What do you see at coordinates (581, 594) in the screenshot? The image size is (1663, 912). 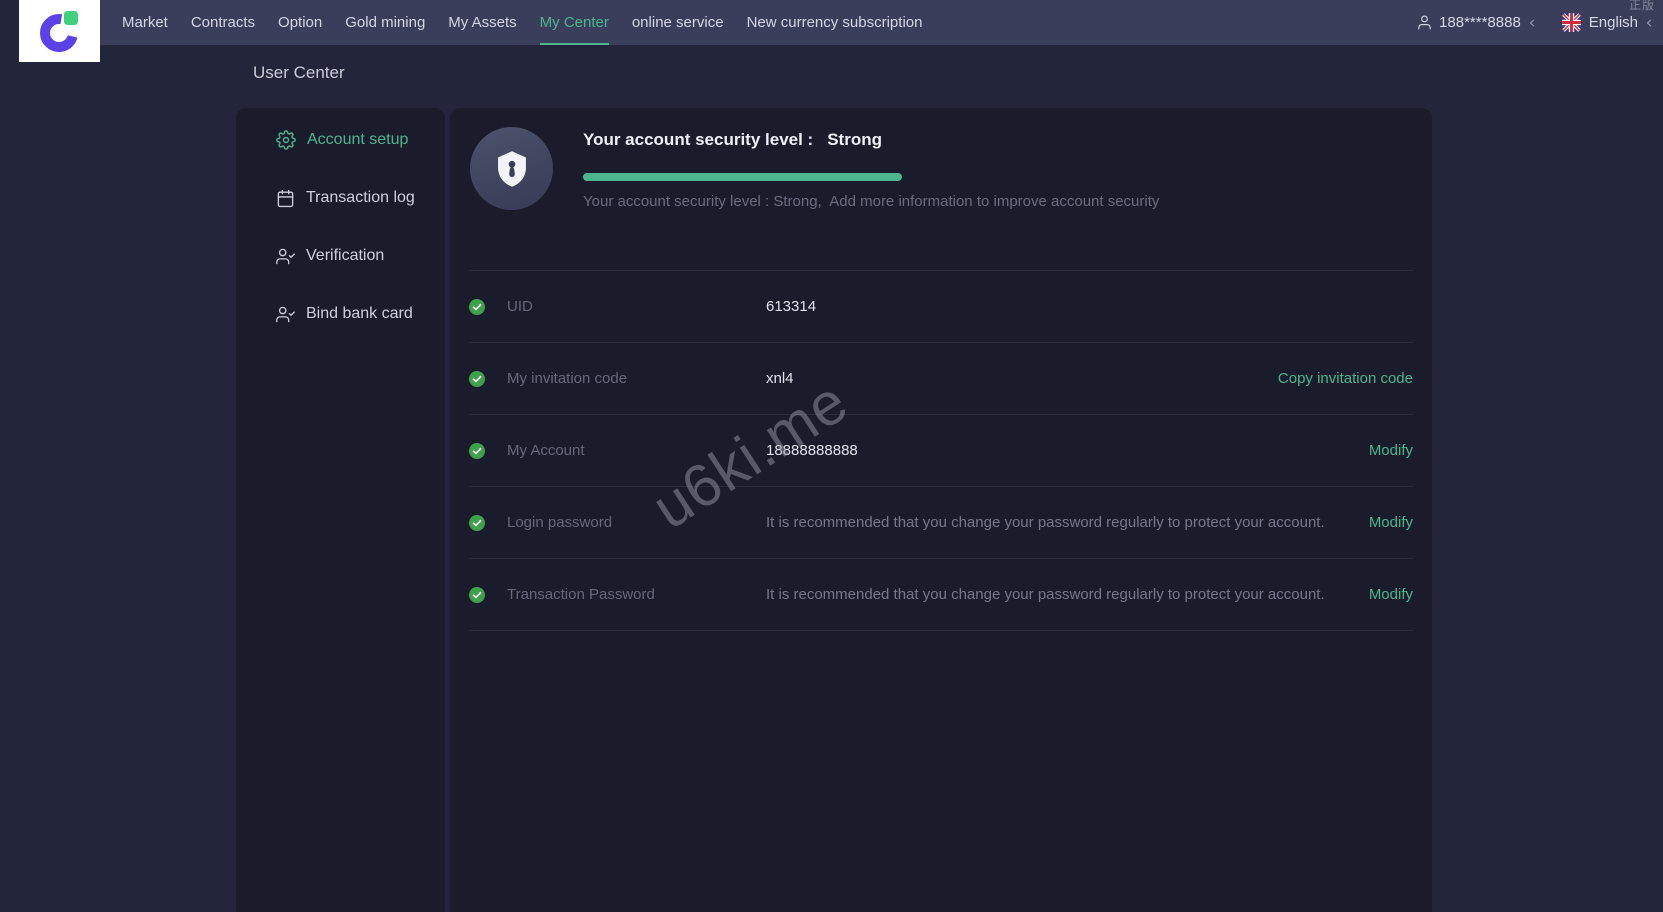 I see `row-label: Transaction Password` at bounding box center [581, 594].